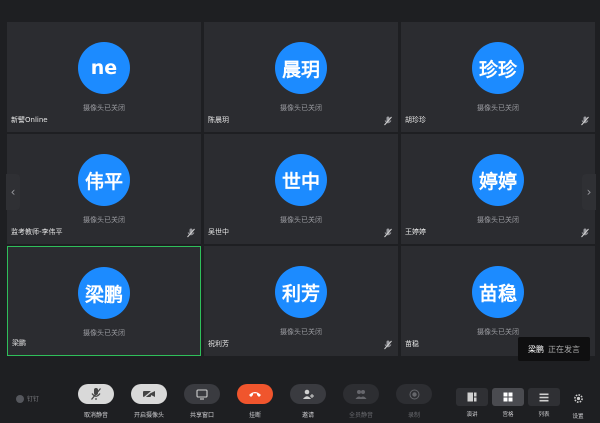 This screenshot has width=600, height=423. Describe the element at coordinates (95, 415) in the screenshot. I see `unmute-label: 取消静音` at that location.